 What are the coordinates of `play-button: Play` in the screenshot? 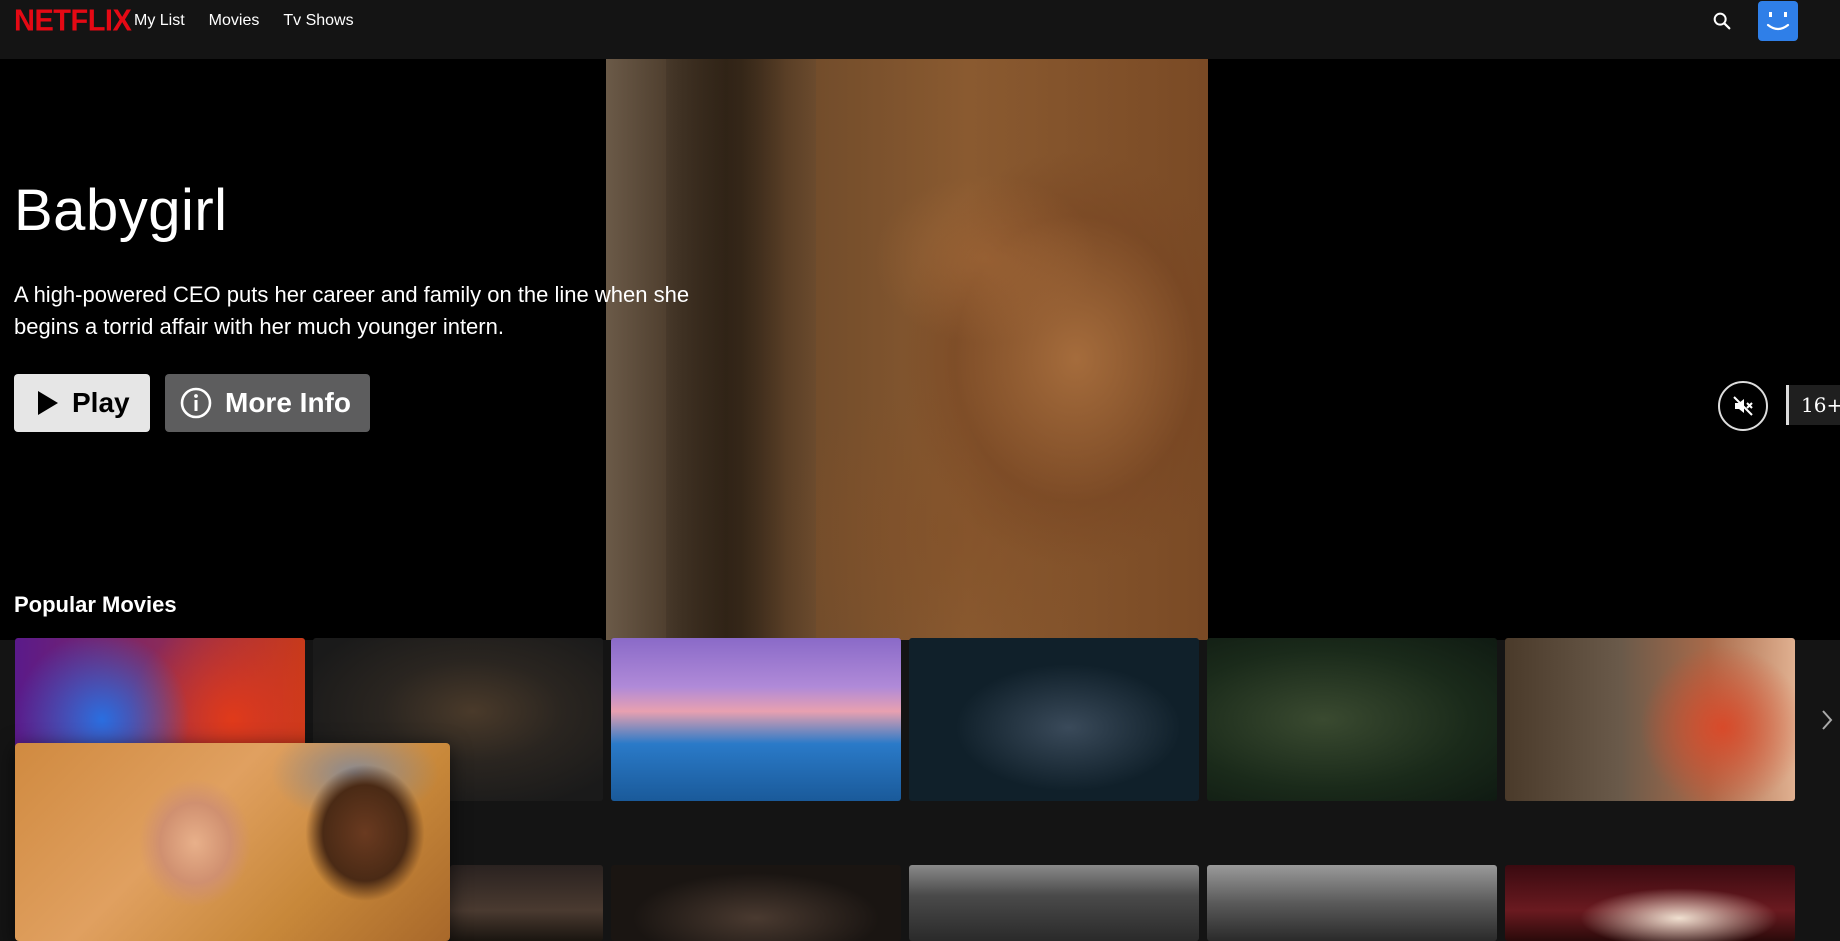 It's located at (82, 403).